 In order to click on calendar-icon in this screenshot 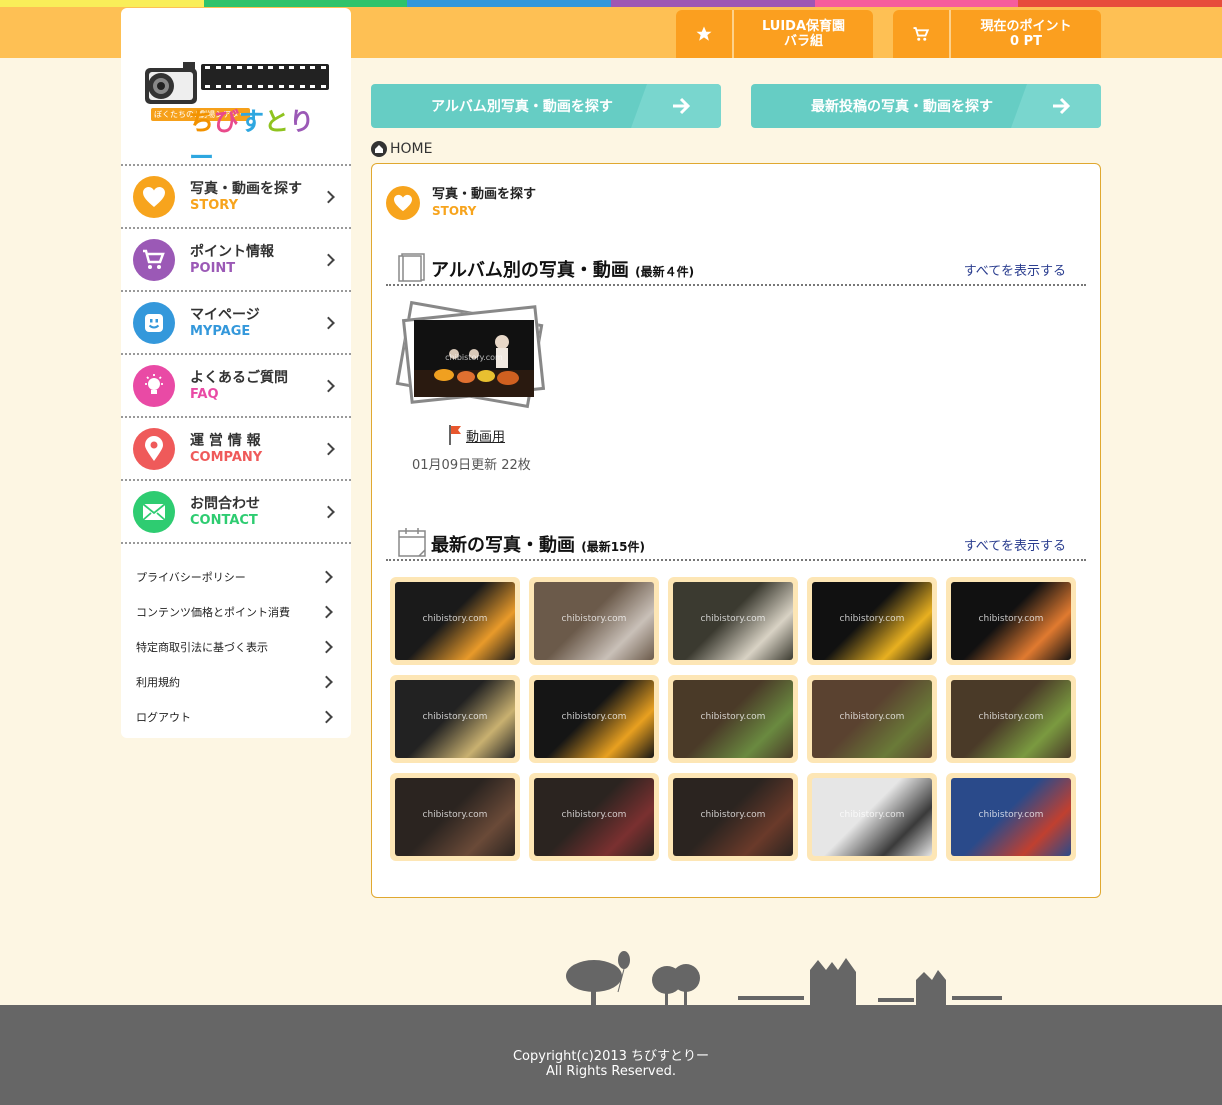, I will do `click(412, 542)`.